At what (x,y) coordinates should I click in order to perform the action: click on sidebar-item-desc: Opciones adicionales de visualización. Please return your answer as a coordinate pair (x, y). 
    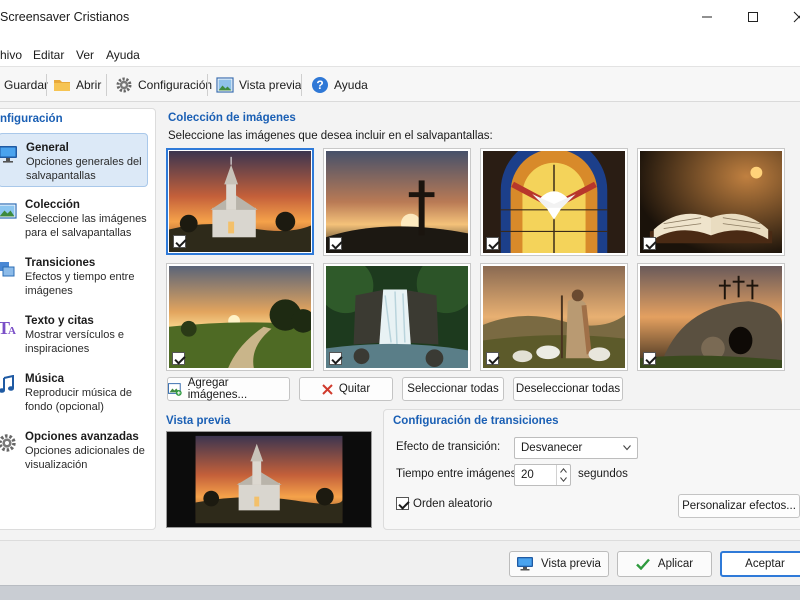
    Looking at the image, I should click on (85, 458).